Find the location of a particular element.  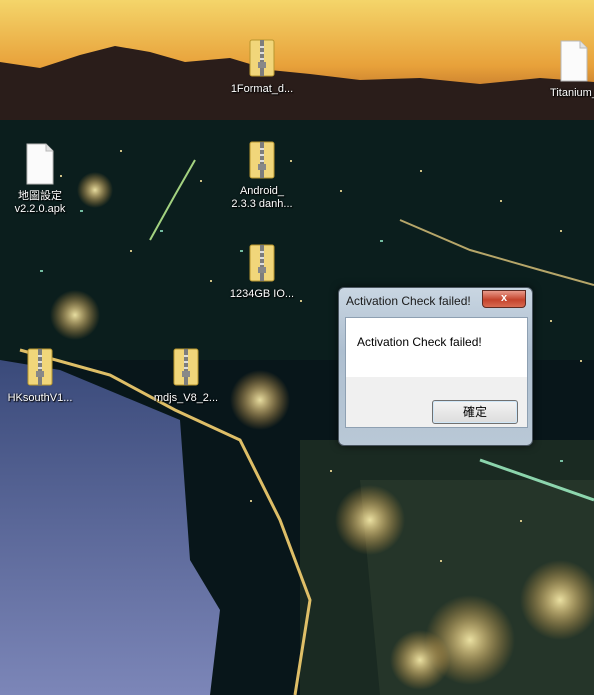

desktop-icon-map-settings-apk: 地圖設定 v2.2.0.apk is located at coordinates (40, 179).